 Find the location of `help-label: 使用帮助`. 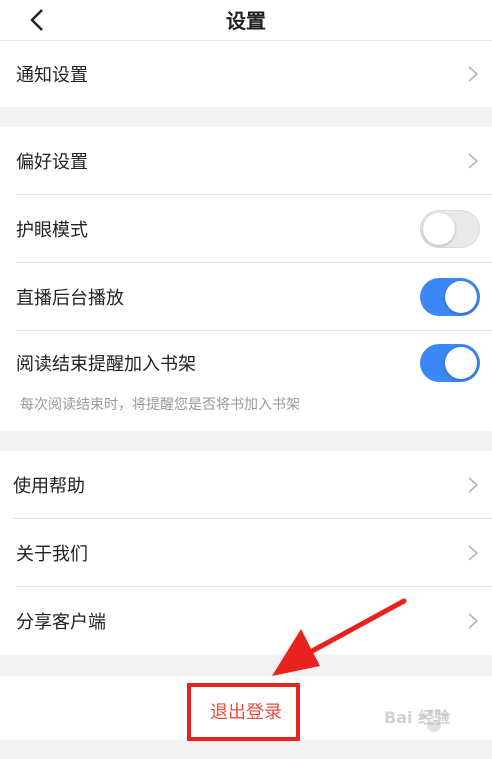

help-label: 使用帮助 is located at coordinates (49, 486).